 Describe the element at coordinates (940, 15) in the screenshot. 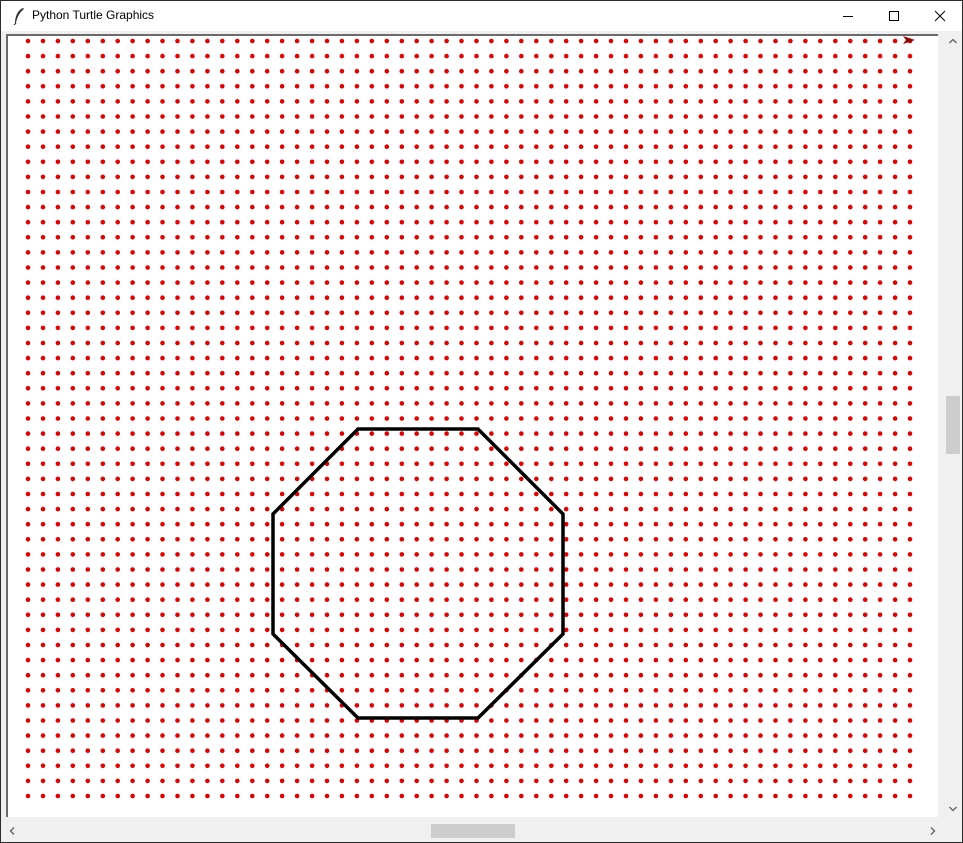

I see `close-button` at that location.